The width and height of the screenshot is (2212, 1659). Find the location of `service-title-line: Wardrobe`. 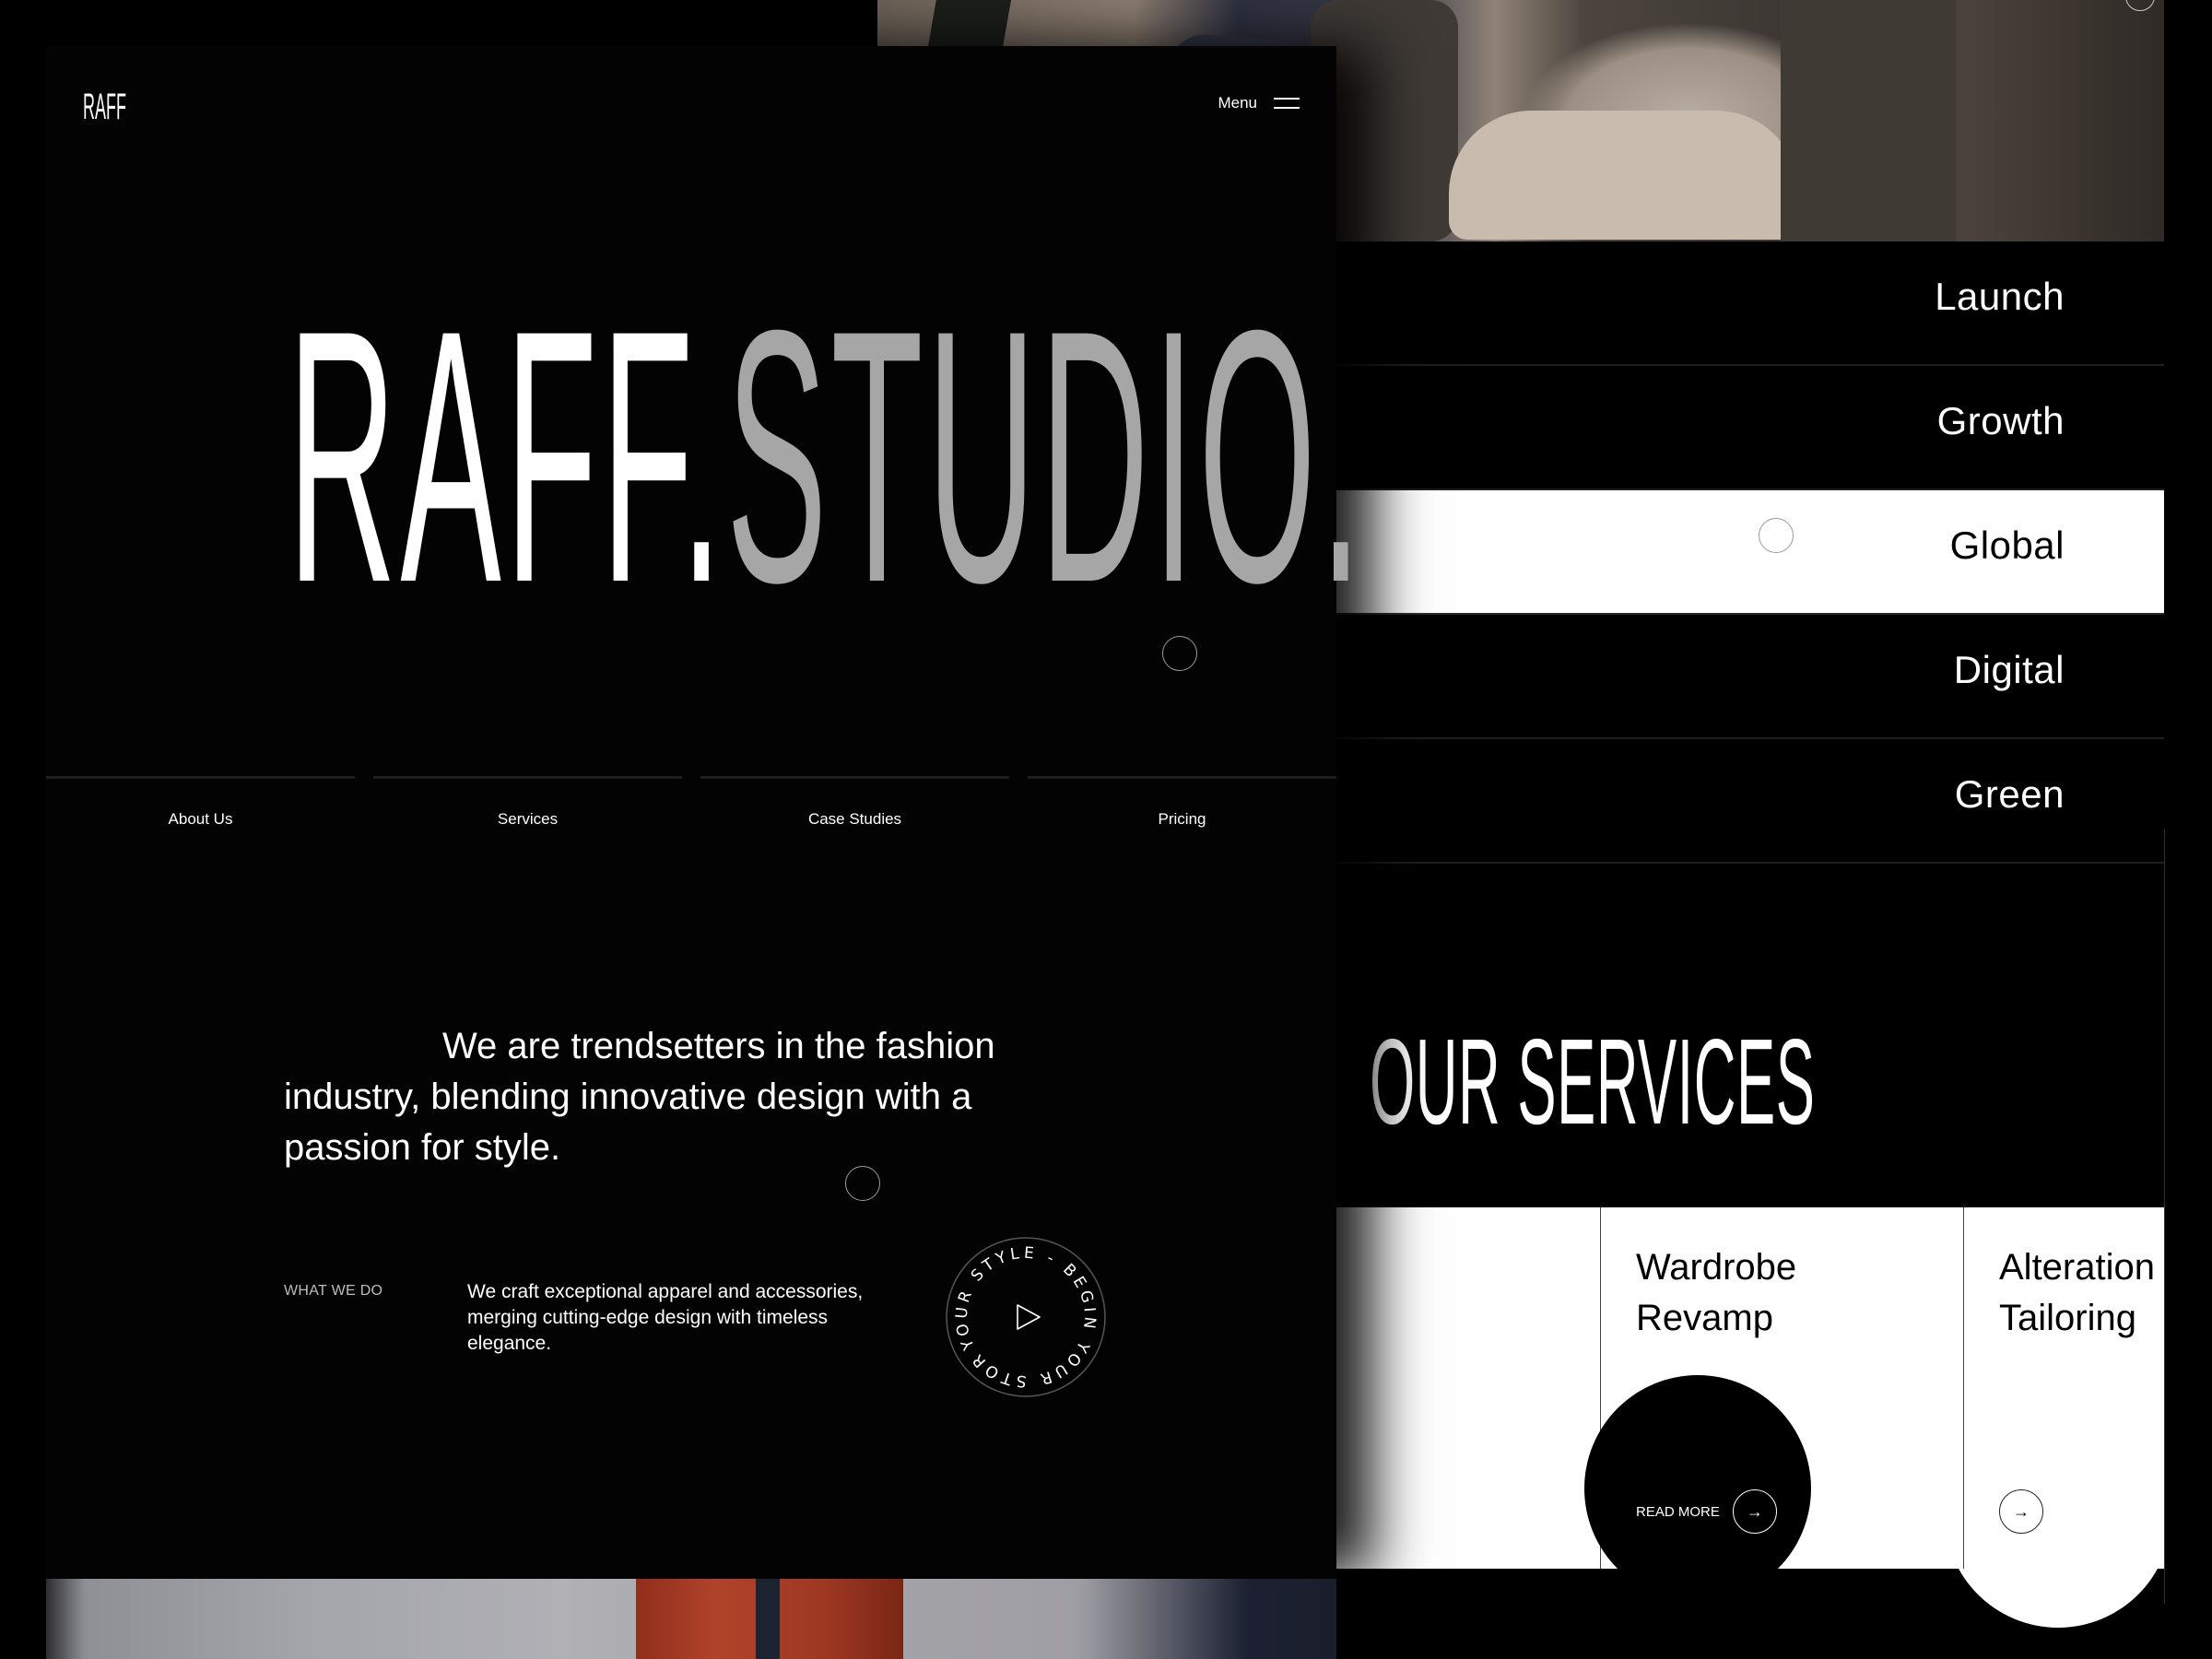

service-title-line: Wardrobe is located at coordinates (1716, 1267).